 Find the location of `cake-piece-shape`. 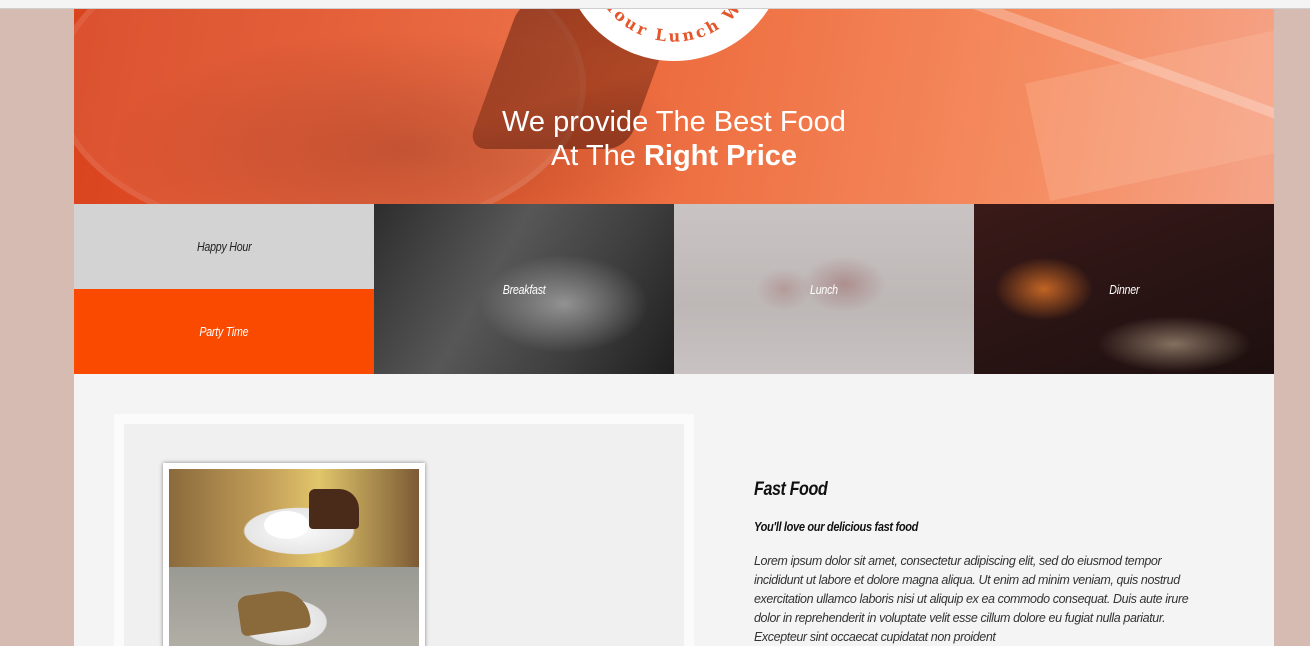

cake-piece-shape is located at coordinates (274, 612).